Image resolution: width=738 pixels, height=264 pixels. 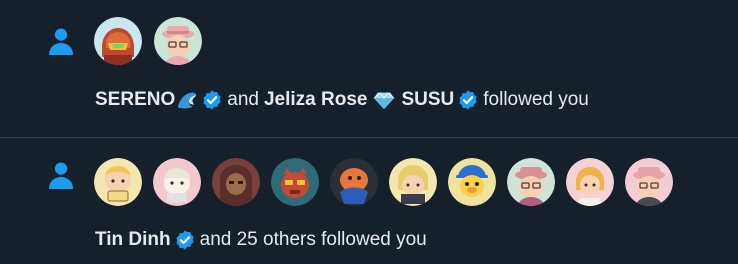 I want to click on user-name-jeliza-rose: Jeliza Rose, so click(x=316, y=100).